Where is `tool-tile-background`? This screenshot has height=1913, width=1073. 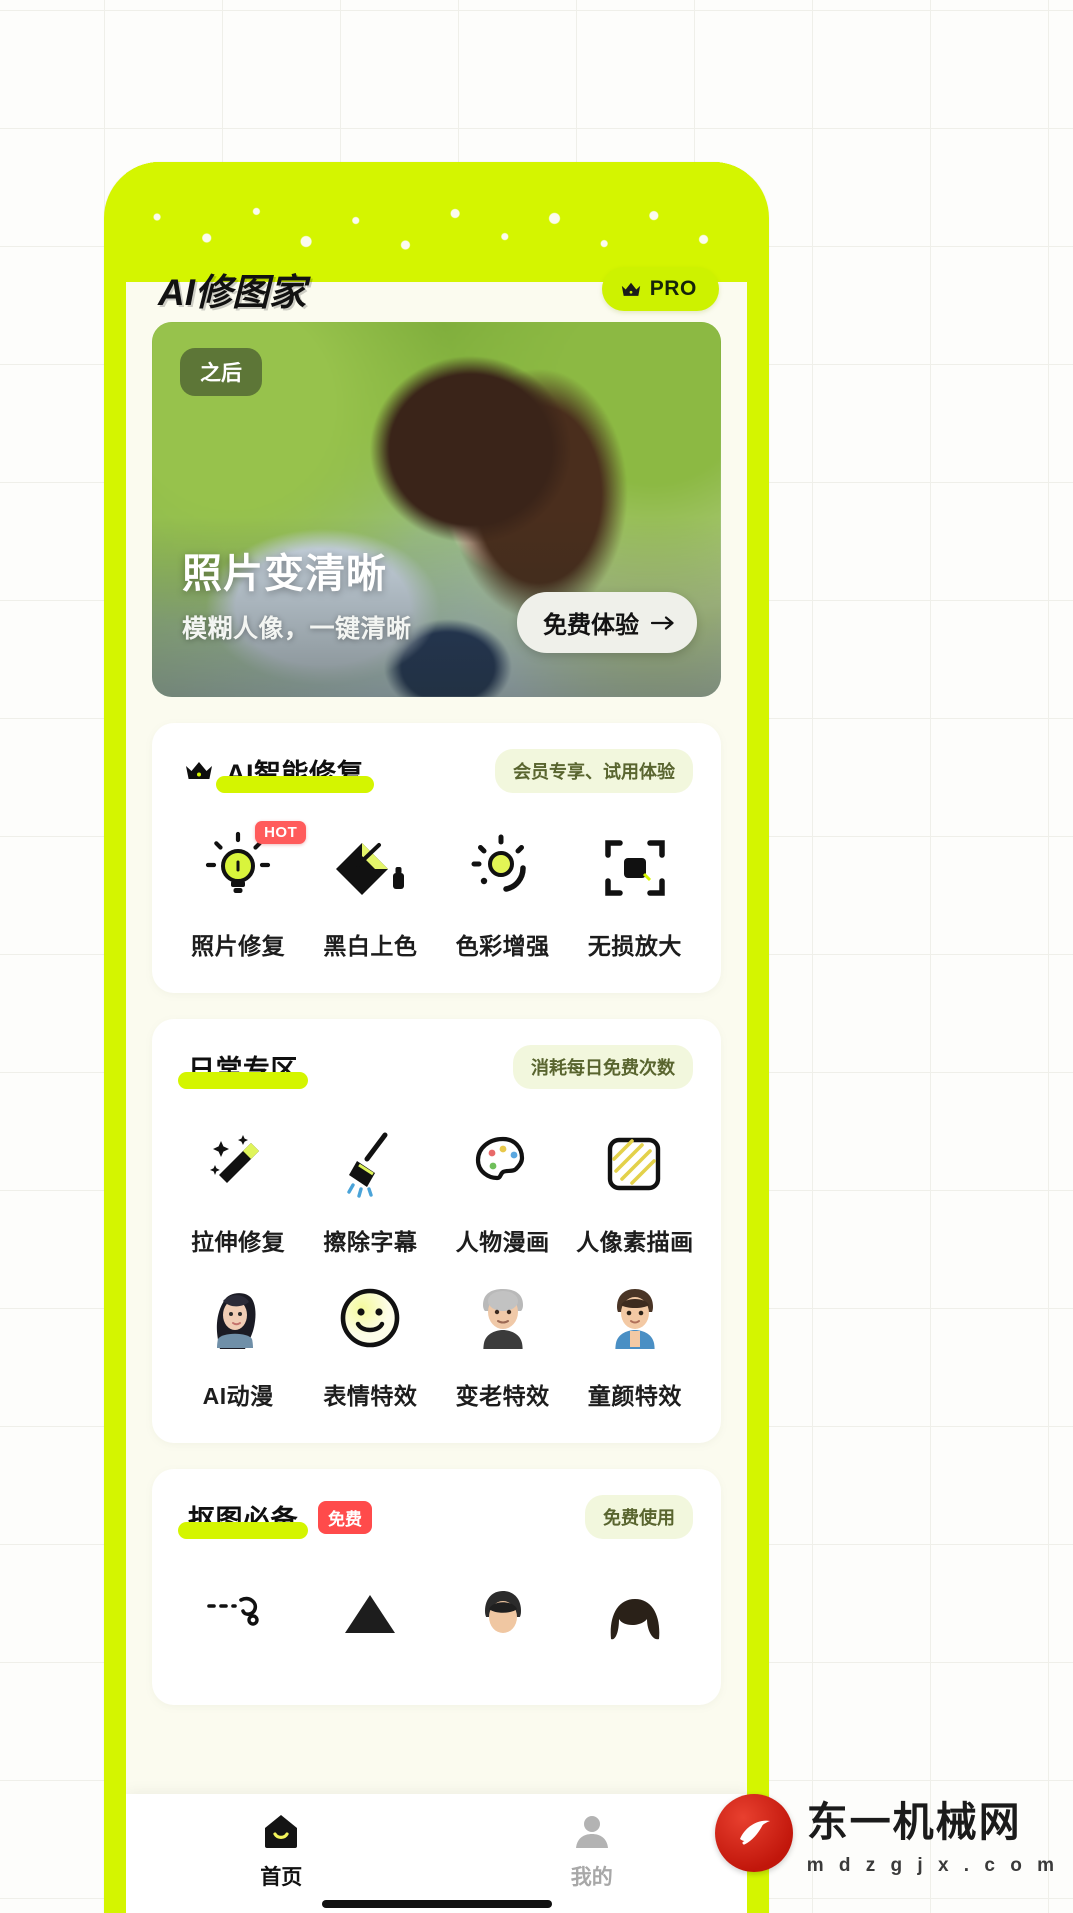 tool-tile-background is located at coordinates (370, 1621).